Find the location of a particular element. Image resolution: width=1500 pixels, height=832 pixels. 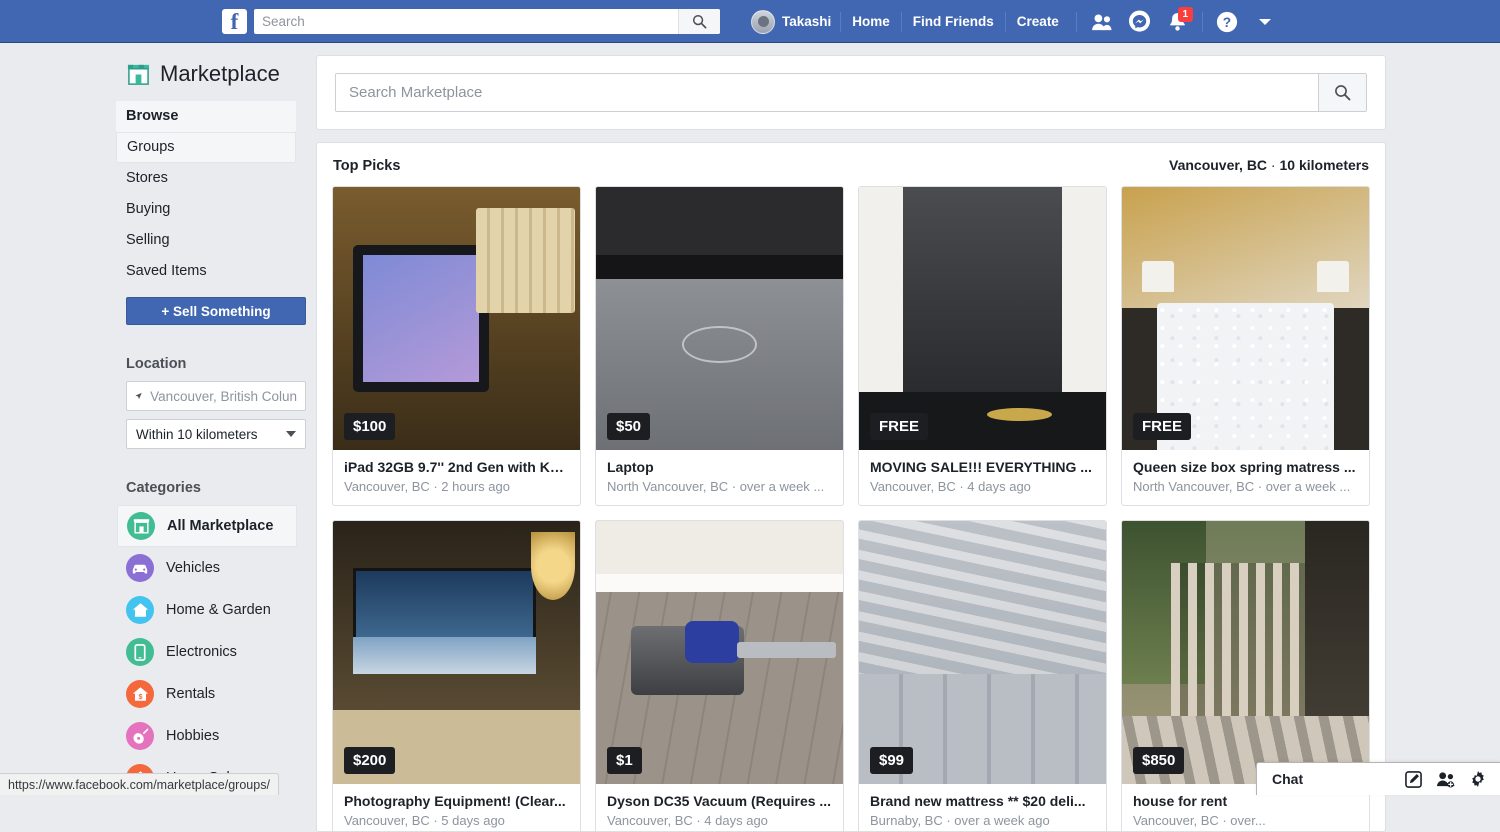

listing-photo: $1 is located at coordinates (719, 652).